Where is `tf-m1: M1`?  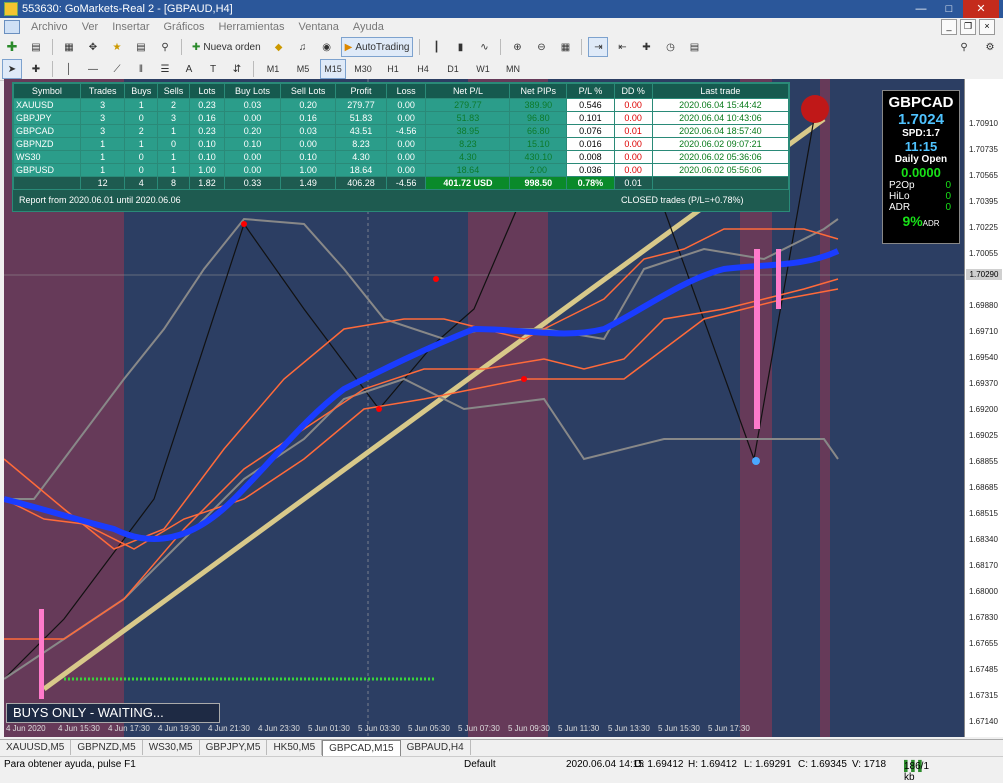 tf-m1: M1 is located at coordinates (273, 69).